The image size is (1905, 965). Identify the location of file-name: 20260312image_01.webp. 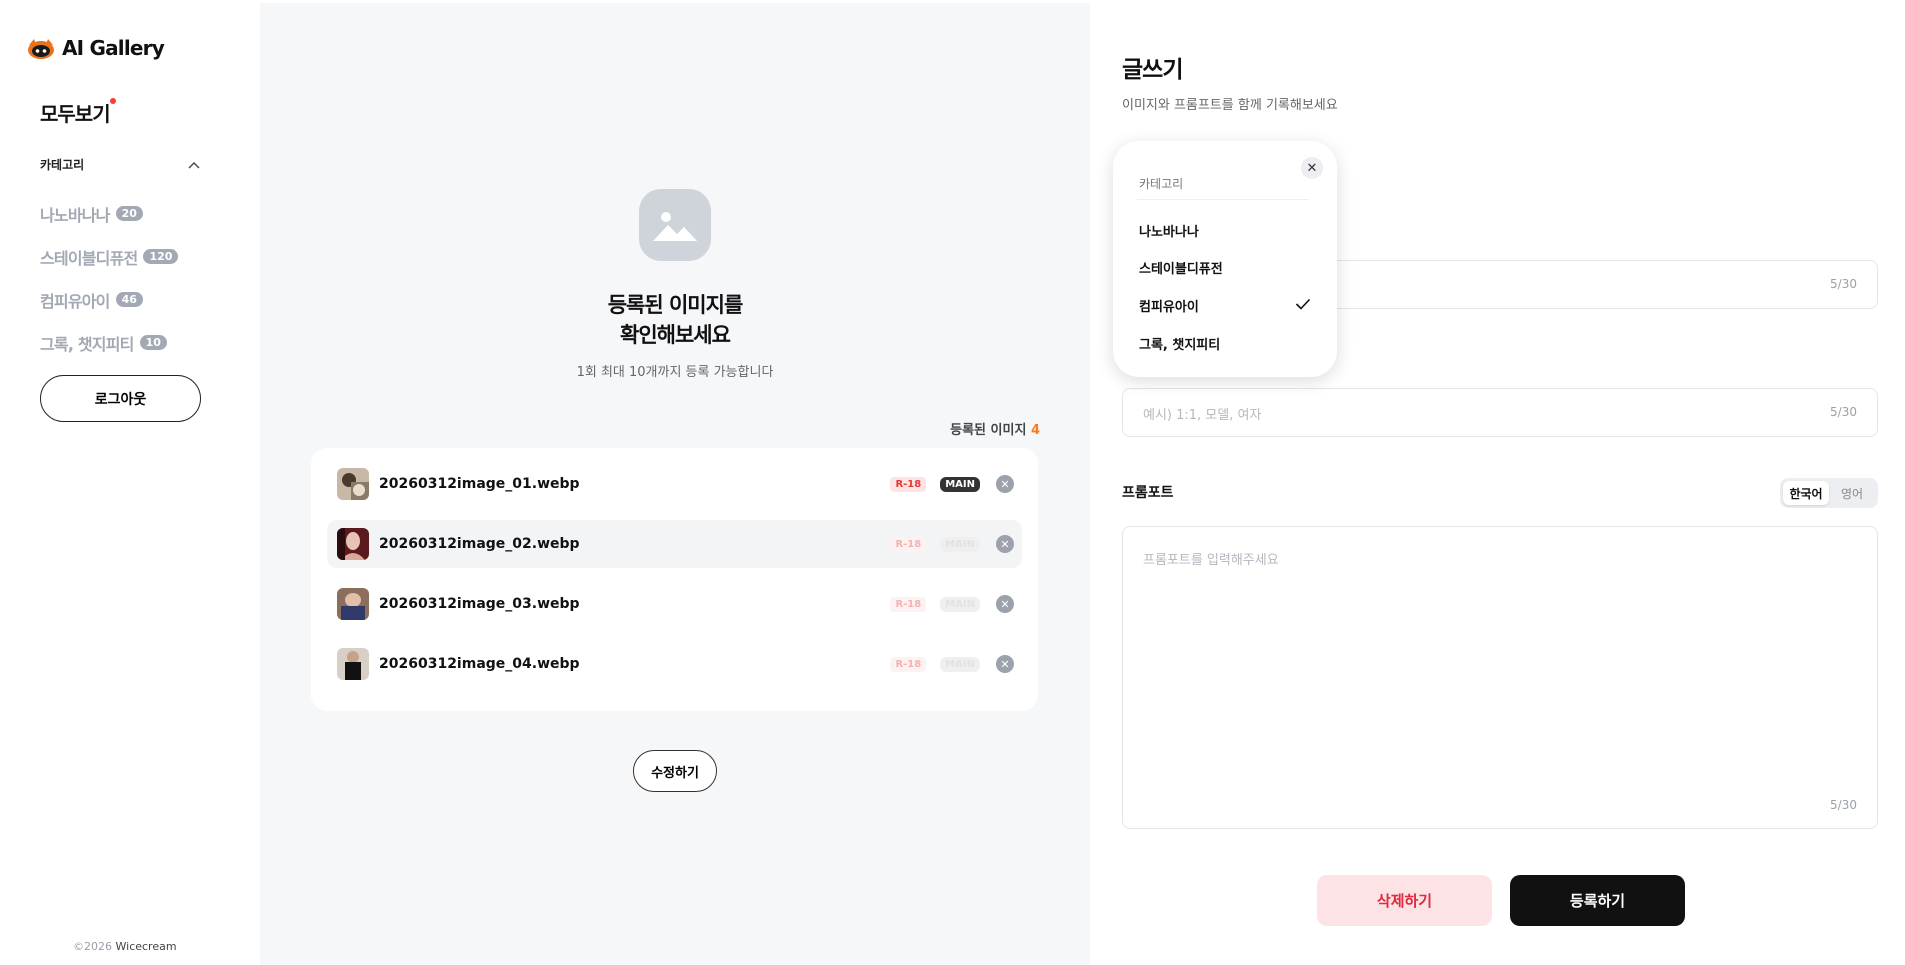
(479, 484).